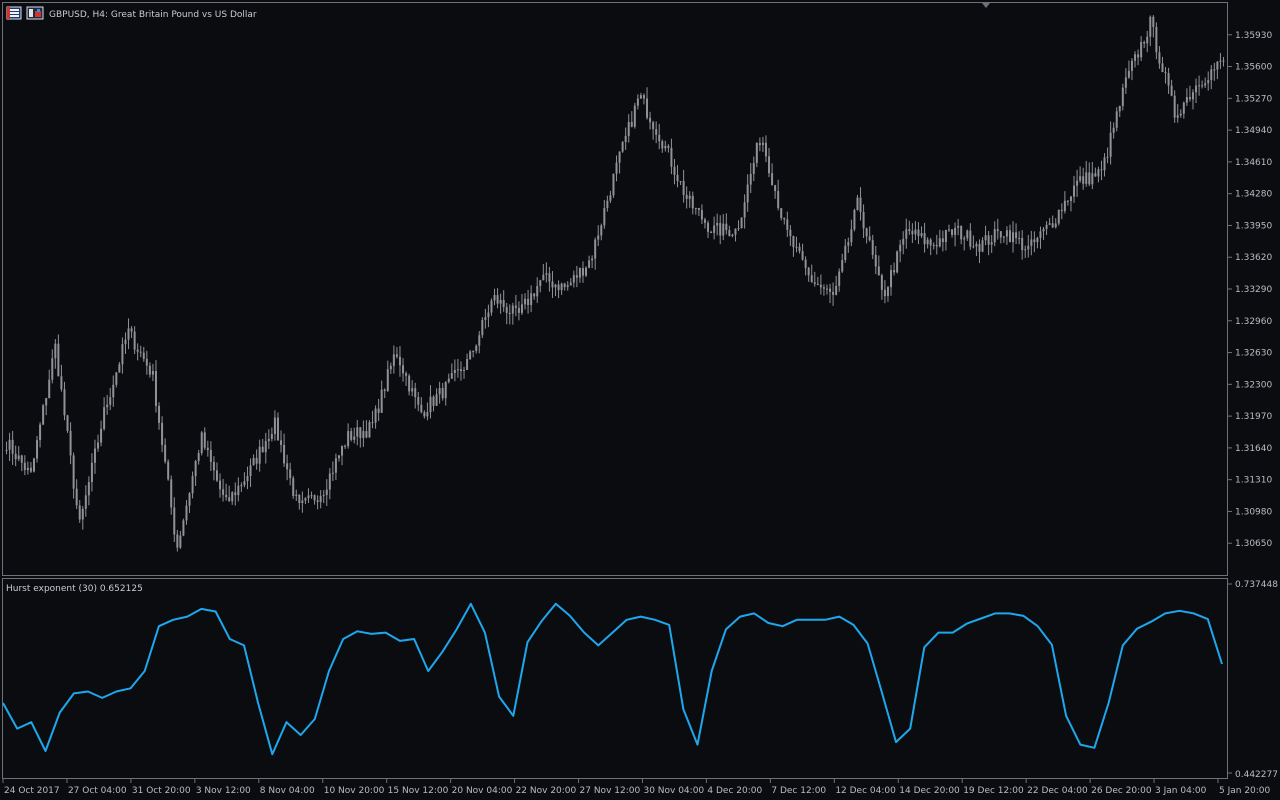 Image resolution: width=1280 pixels, height=800 pixels. What do you see at coordinates (1253, 226) in the screenshot?
I see `price-tick-label: 1.33950` at bounding box center [1253, 226].